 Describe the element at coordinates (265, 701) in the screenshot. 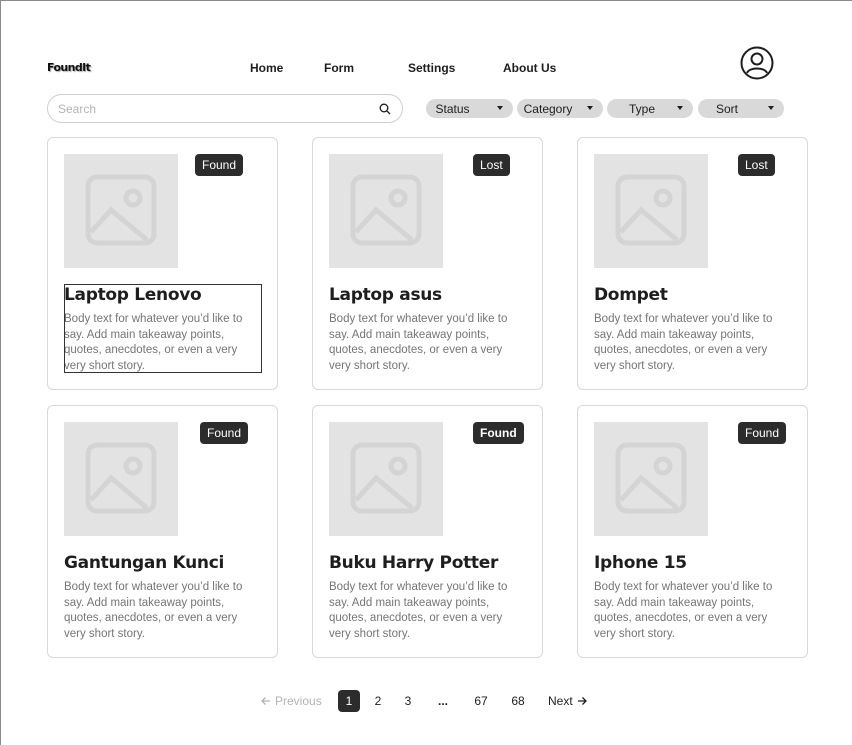

I see `arrow-left-icon` at that location.